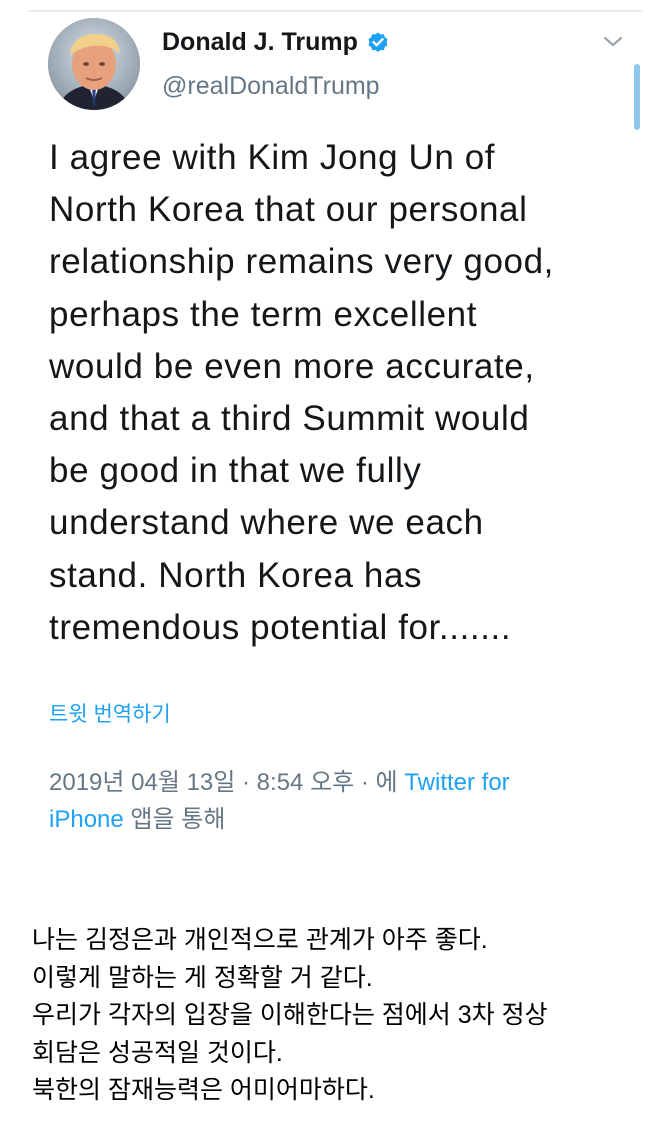 Image resolution: width=670 pixels, height=1148 pixels. What do you see at coordinates (266, 523) in the screenshot?
I see `tweet-text-line: understand where we each` at bounding box center [266, 523].